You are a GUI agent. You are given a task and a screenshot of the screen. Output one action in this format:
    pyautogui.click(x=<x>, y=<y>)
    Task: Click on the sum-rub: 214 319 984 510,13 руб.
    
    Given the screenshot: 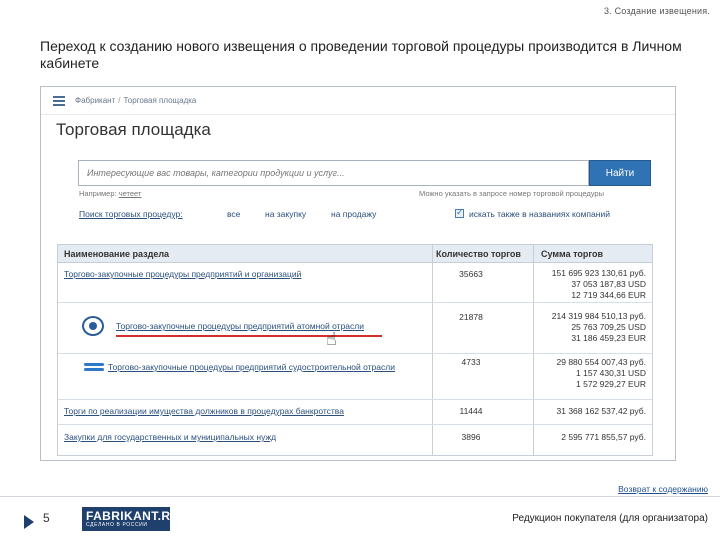 What is the action you would take?
    pyautogui.click(x=598, y=316)
    